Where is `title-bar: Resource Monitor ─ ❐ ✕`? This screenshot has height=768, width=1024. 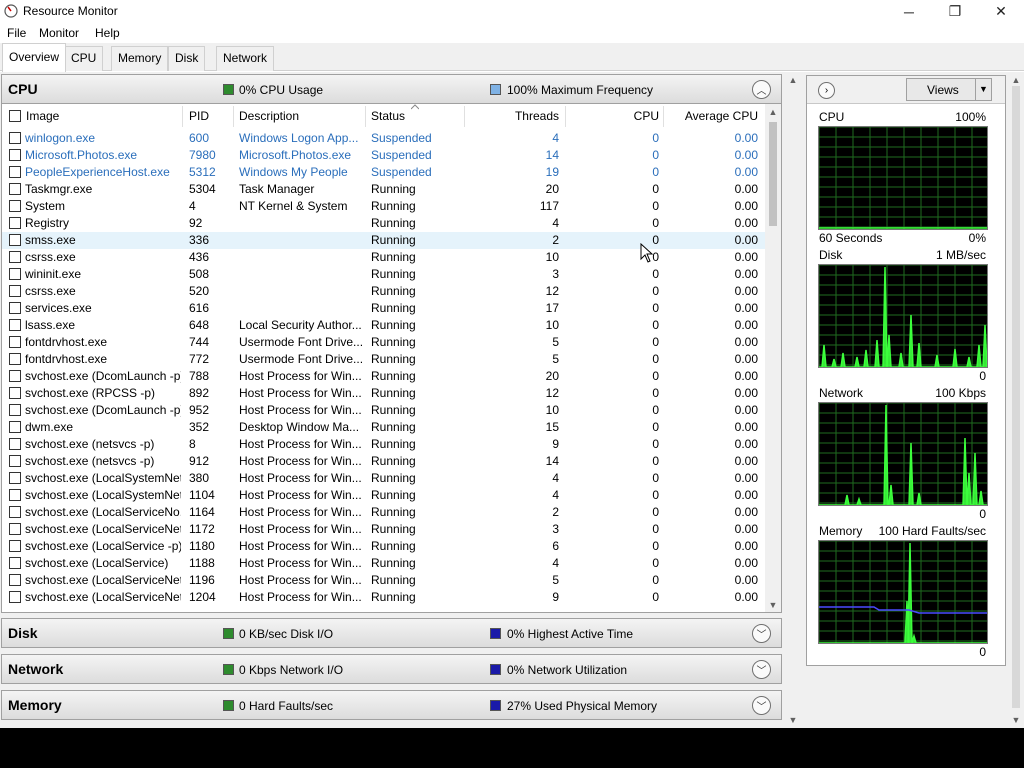 title-bar: Resource Monitor ─ ❐ ✕ is located at coordinates (512, 11).